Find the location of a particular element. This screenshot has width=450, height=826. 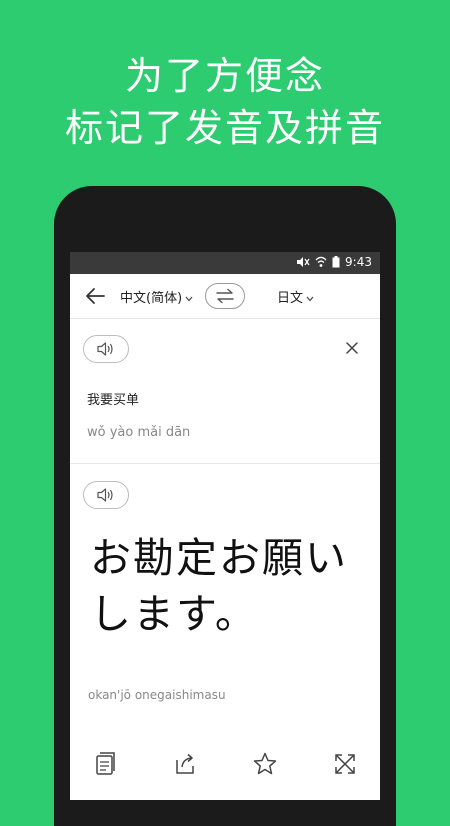

source-language-label: 中文(简体) is located at coordinates (151, 298).